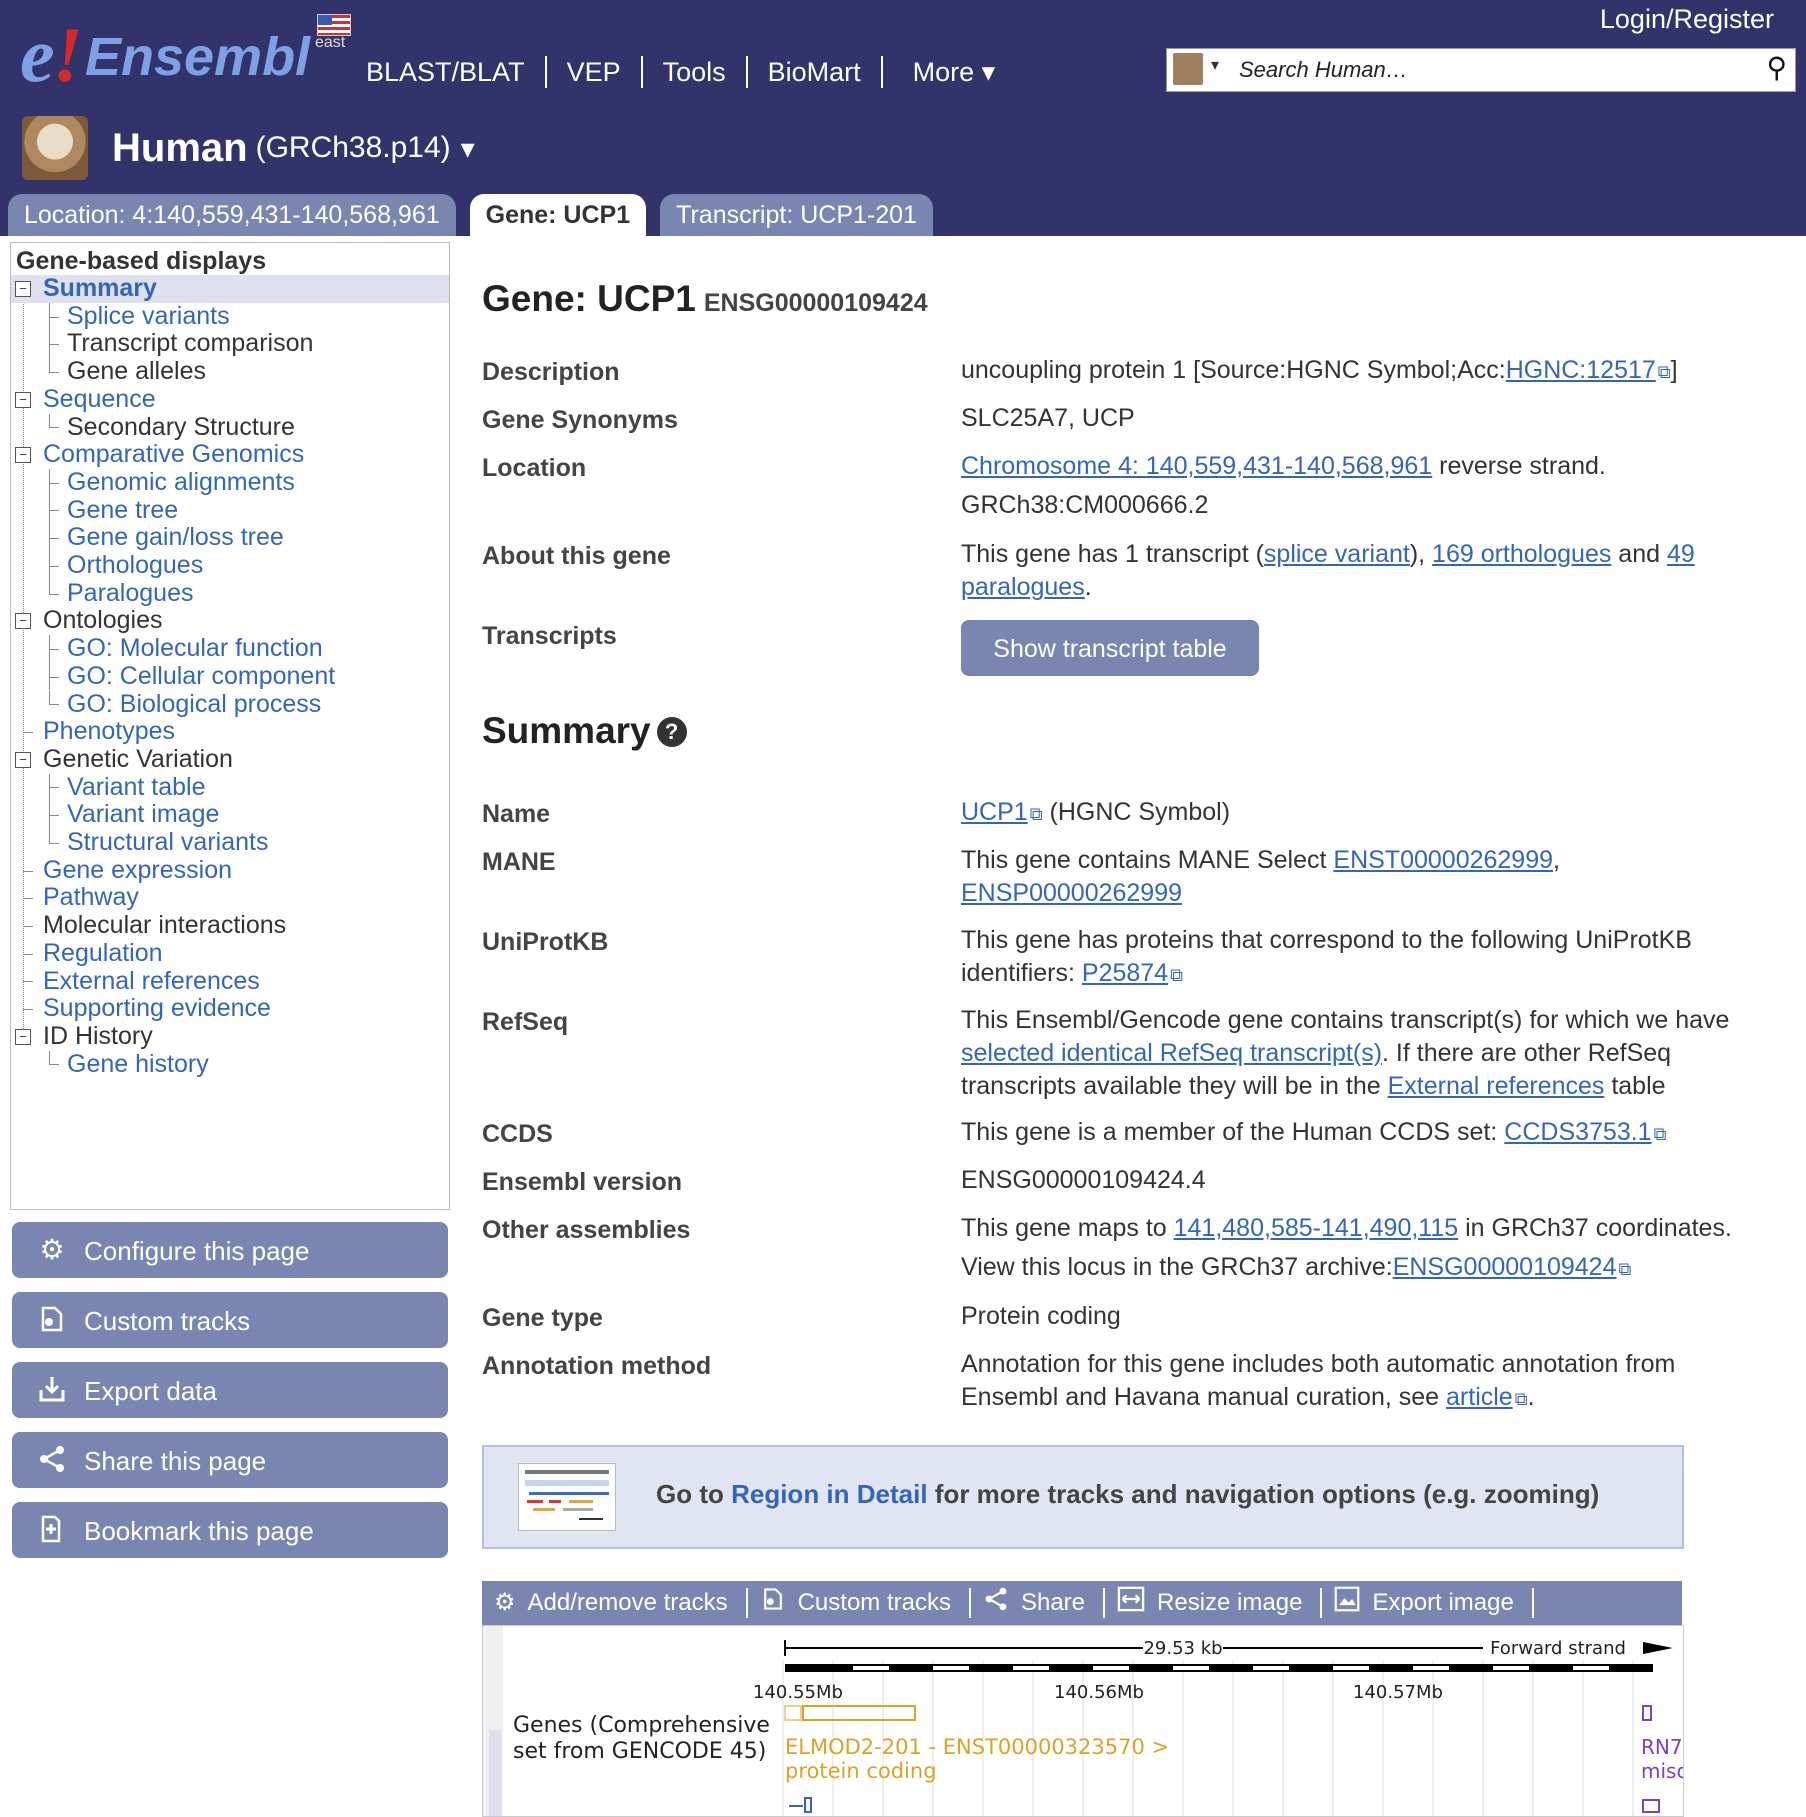 The height and width of the screenshot is (1817, 1806). Describe the element at coordinates (1176, 975) in the screenshot. I see `external-link-icon: ⧉` at that location.